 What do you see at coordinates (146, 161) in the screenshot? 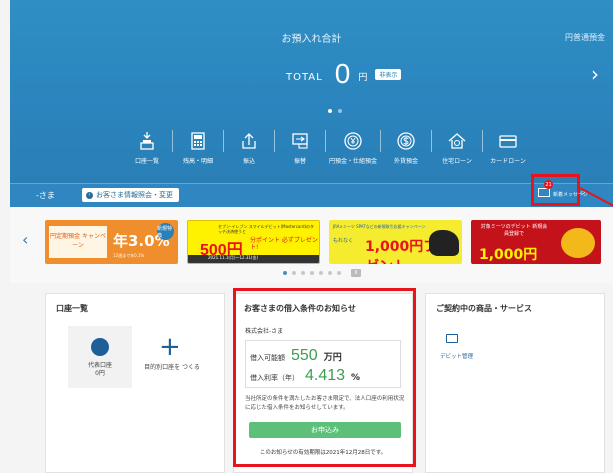
I see `menu-label: 口座一覧` at bounding box center [146, 161].